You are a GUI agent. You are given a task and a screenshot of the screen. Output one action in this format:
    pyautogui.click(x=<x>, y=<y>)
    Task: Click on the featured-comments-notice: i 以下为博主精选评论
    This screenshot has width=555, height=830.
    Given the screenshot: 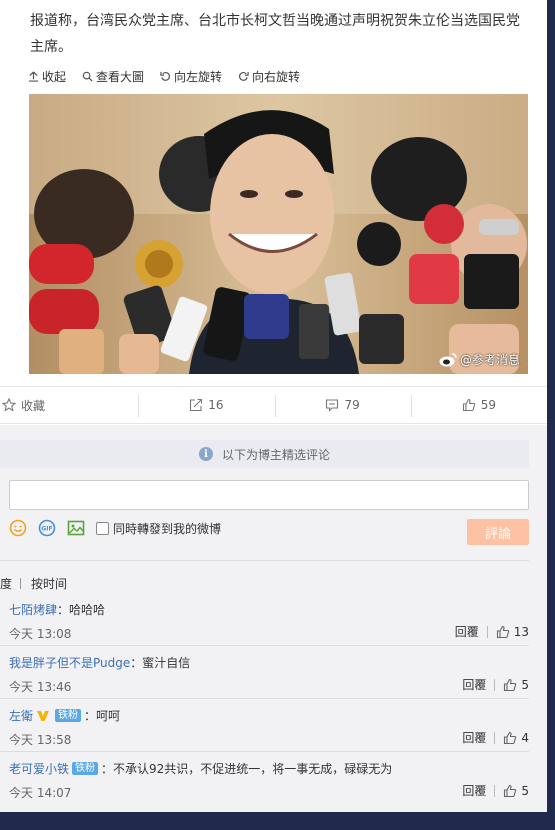 What is the action you would take?
    pyautogui.click(x=264, y=454)
    